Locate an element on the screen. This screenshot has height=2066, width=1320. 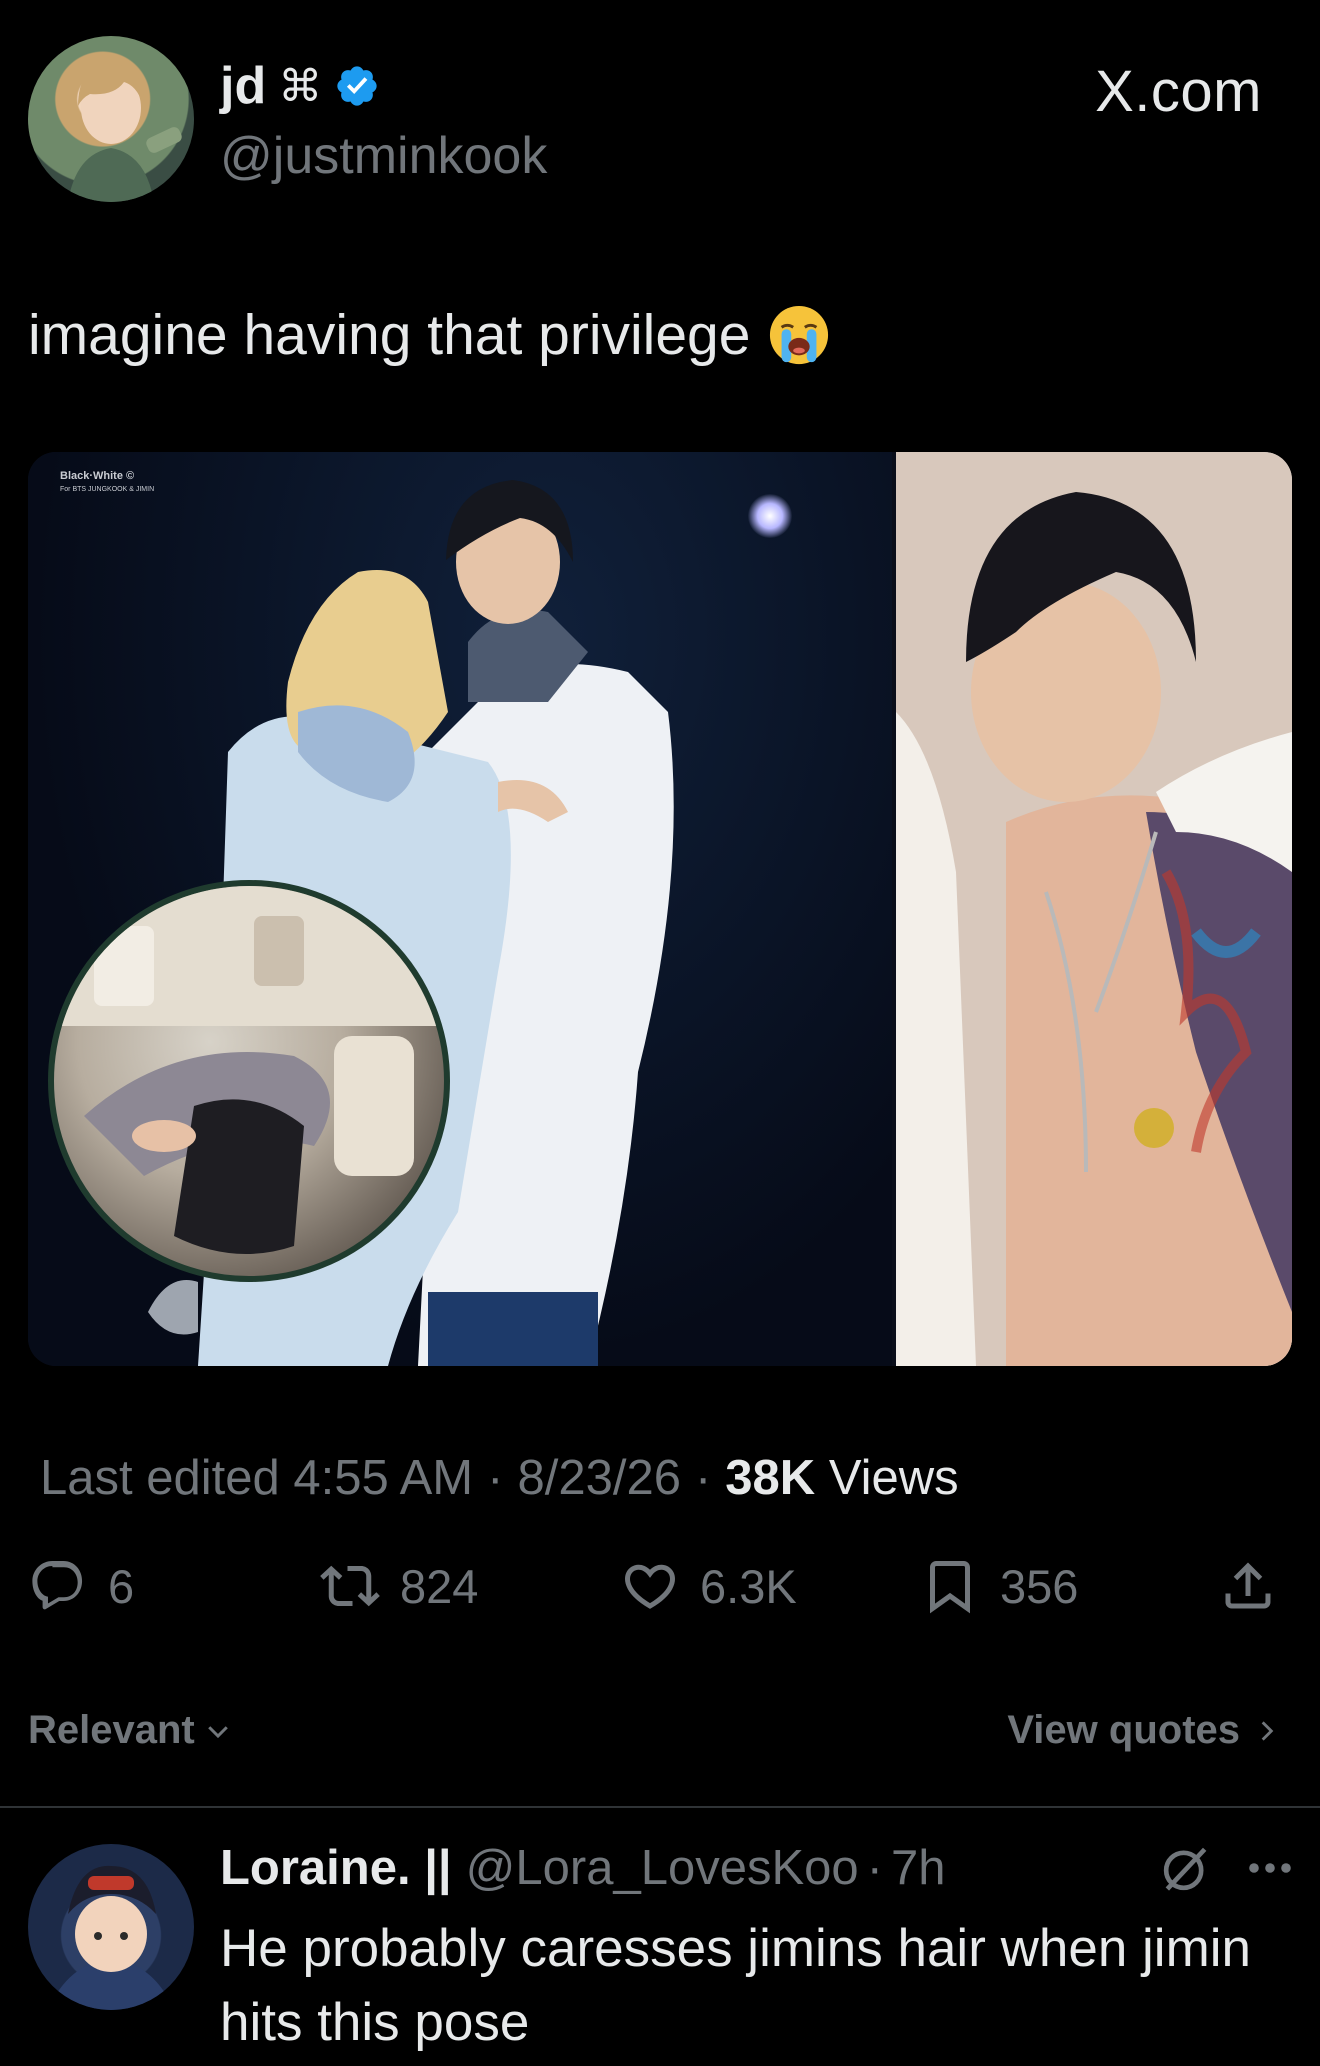
action-bar: 6 824 6.3K 356 is located at coordinates (660, 1596).